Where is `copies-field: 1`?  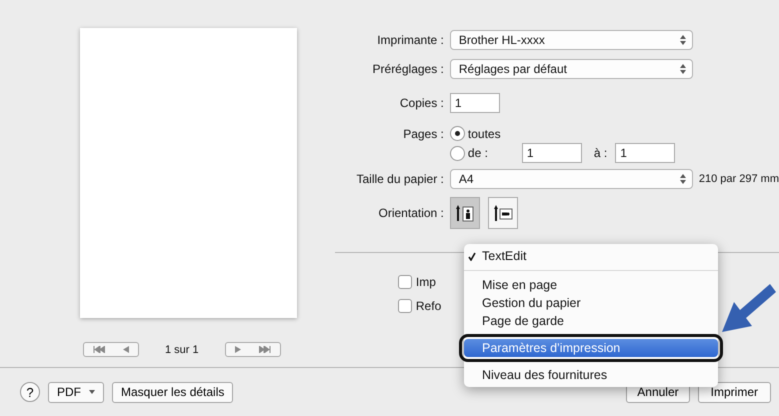
copies-field: 1 is located at coordinates (475, 103).